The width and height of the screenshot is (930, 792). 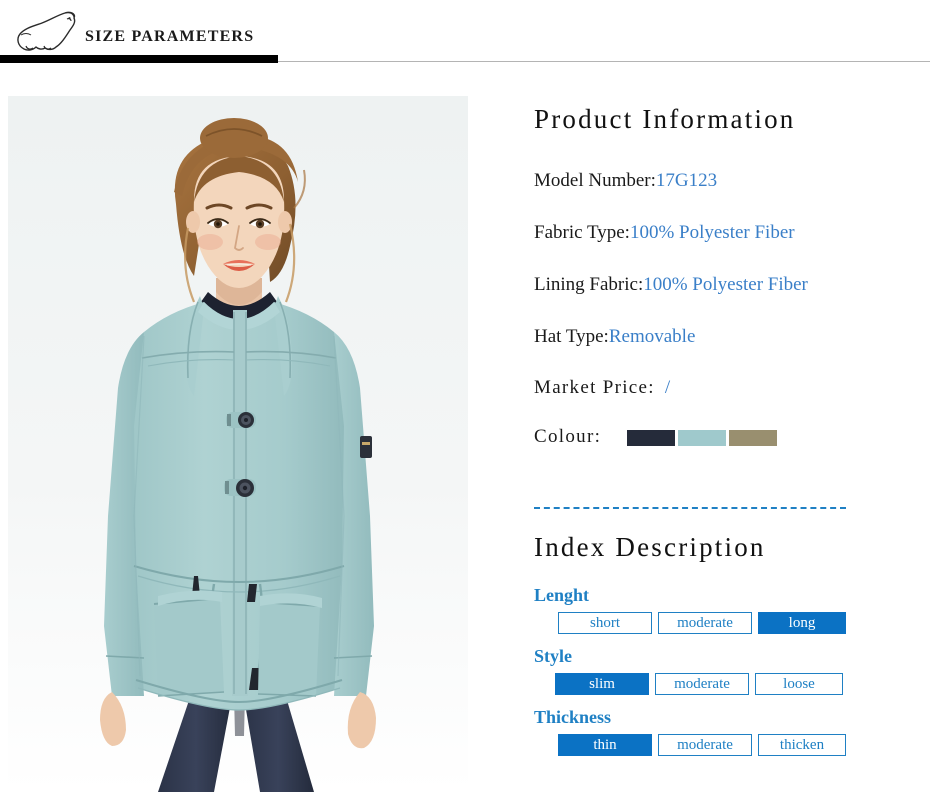 I want to click on spec-label: Hat Type:, so click(x=571, y=336).